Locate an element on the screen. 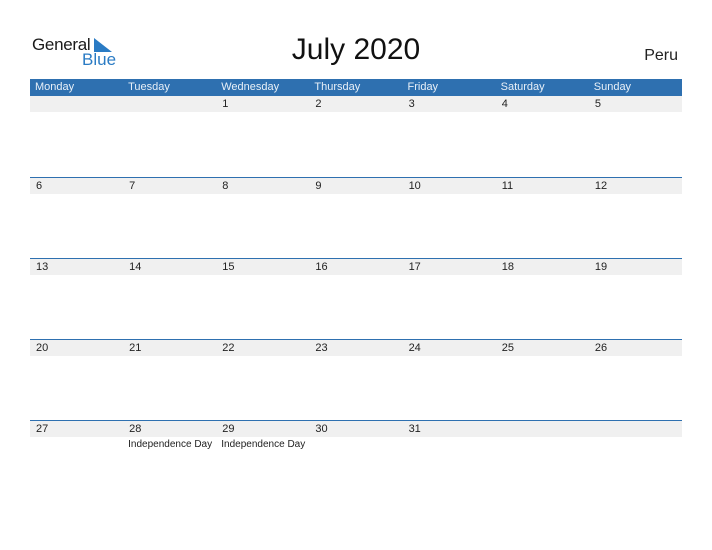 Image resolution: width=712 pixels, height=550 pixels. day-cell: 7 is located at coordinates (169, 217).